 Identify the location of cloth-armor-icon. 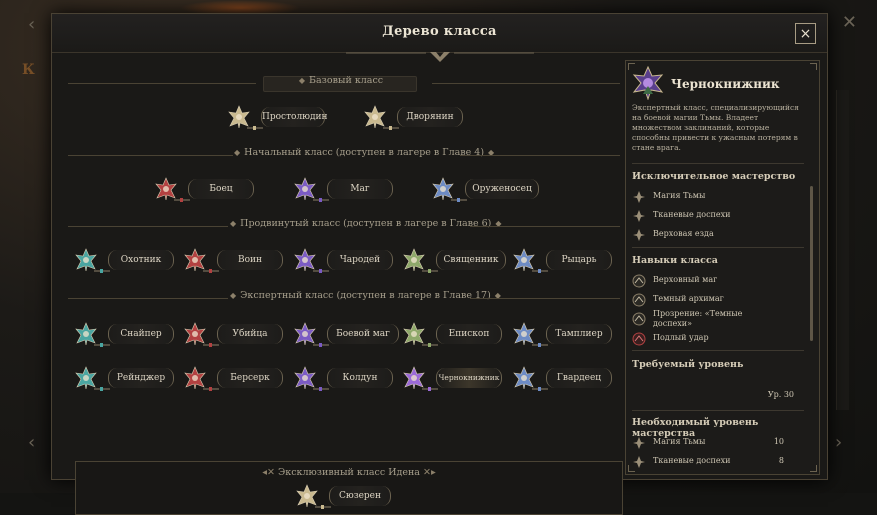
(639, 216).